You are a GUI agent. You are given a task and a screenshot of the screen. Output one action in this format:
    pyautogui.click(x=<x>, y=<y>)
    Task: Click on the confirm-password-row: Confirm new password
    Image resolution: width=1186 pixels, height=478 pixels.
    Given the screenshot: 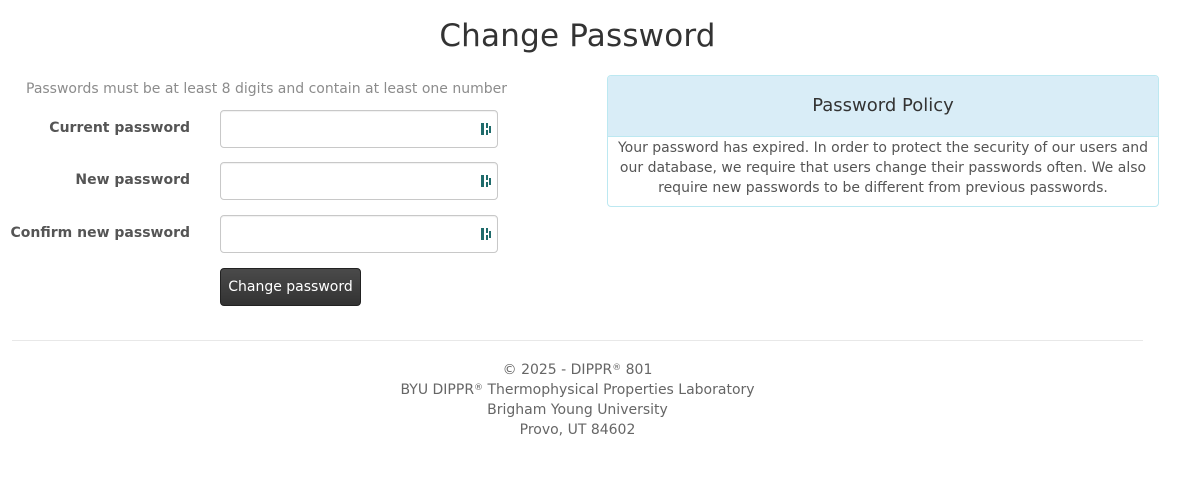 What is the action you would take?
    pyautogui.click(x=280, y=234)
    